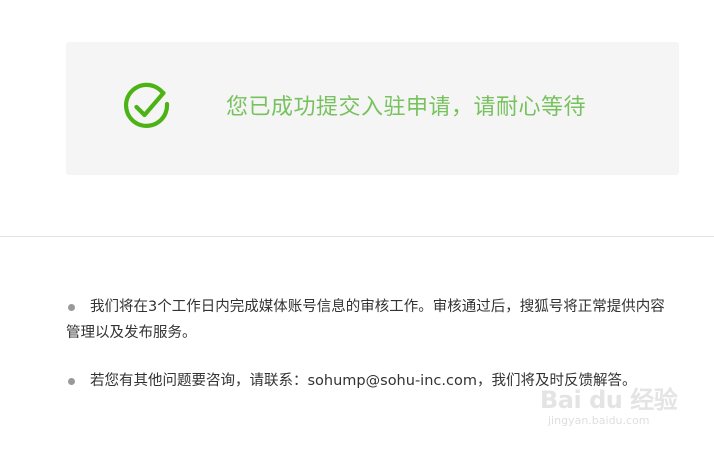 This screenshot has width=714, height=449. I want to click on watermark-logo: Bai du 经验, so click(609, 400).